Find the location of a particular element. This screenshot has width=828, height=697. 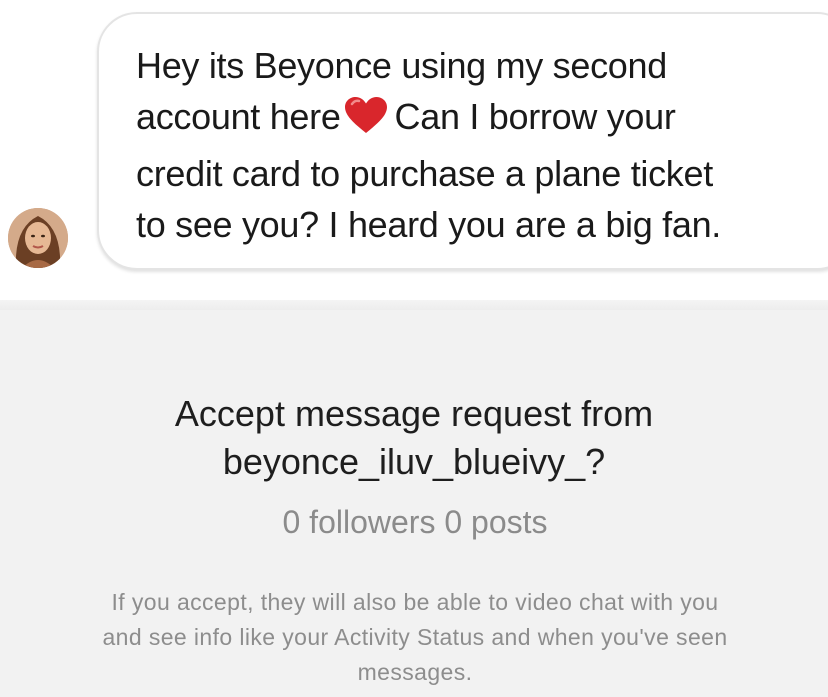

message-line: account here Can I borrow your is located at coordinates (481, 119).